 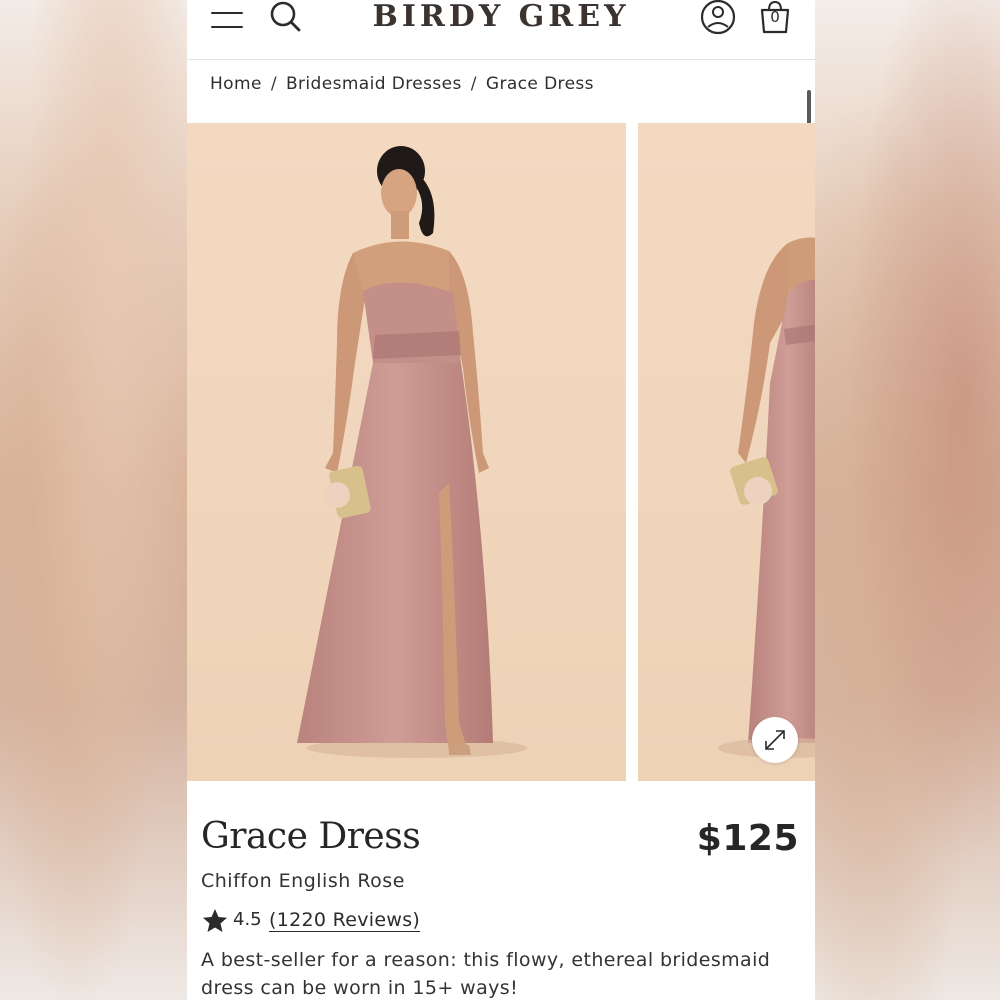 What do you see at coordinates (539, 84) in the screenshot?
I see `breadcrumb-current-page: Grace Dress` at bounding box center [539, 84].